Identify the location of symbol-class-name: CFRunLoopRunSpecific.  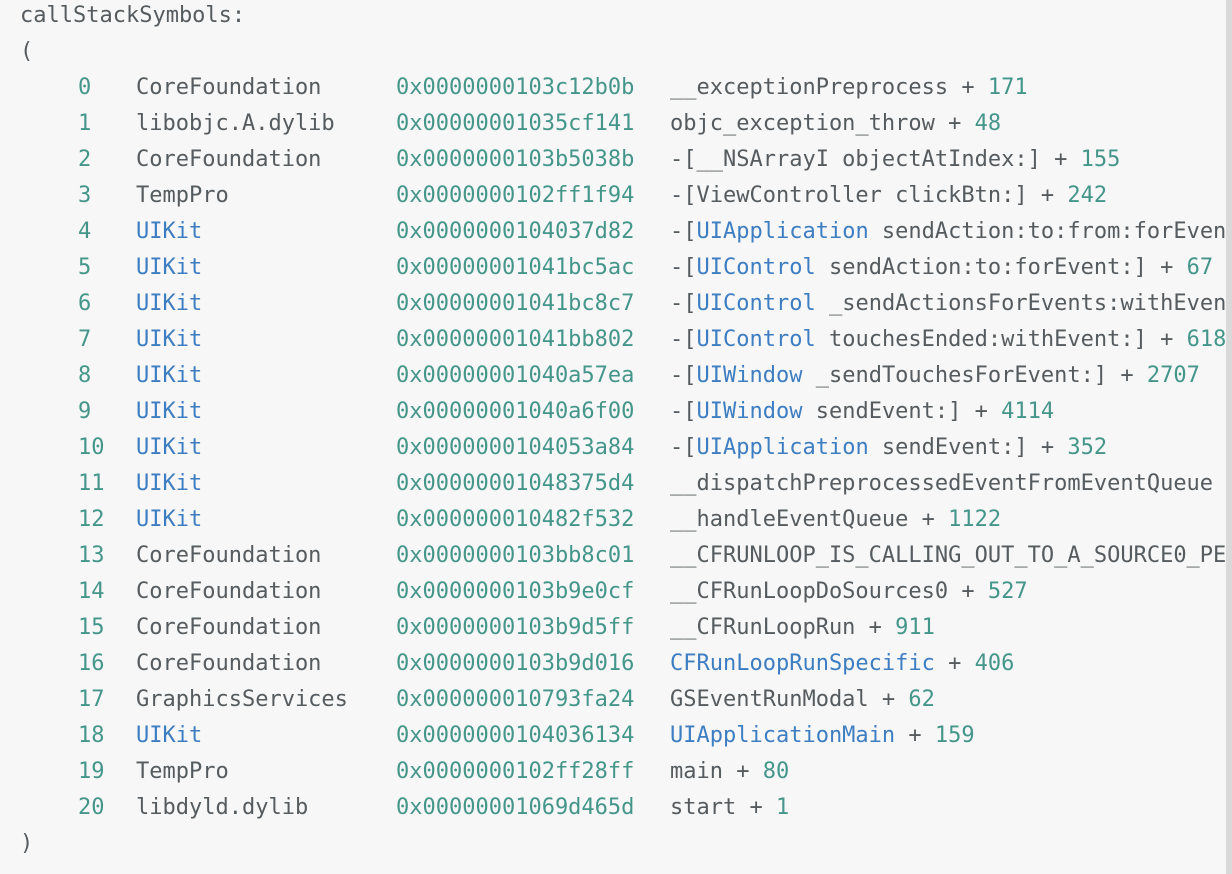
(802, 663).